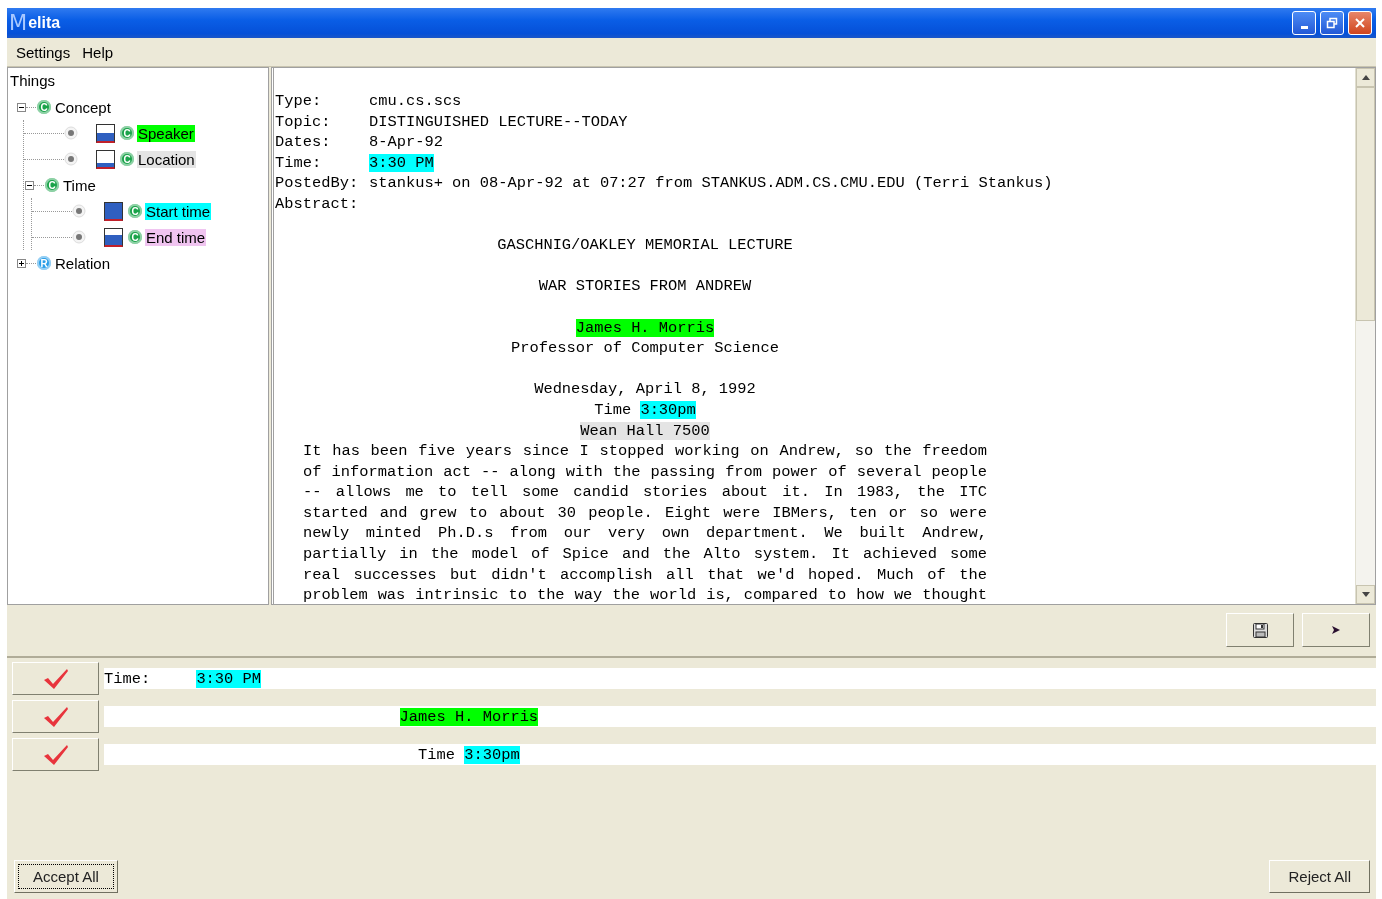  Describe the element at coordinates (645, 245) in the screenshot. I see `text-line: GASCHNIG/OAKLEY MEMORIAL LECTURE` at that location.